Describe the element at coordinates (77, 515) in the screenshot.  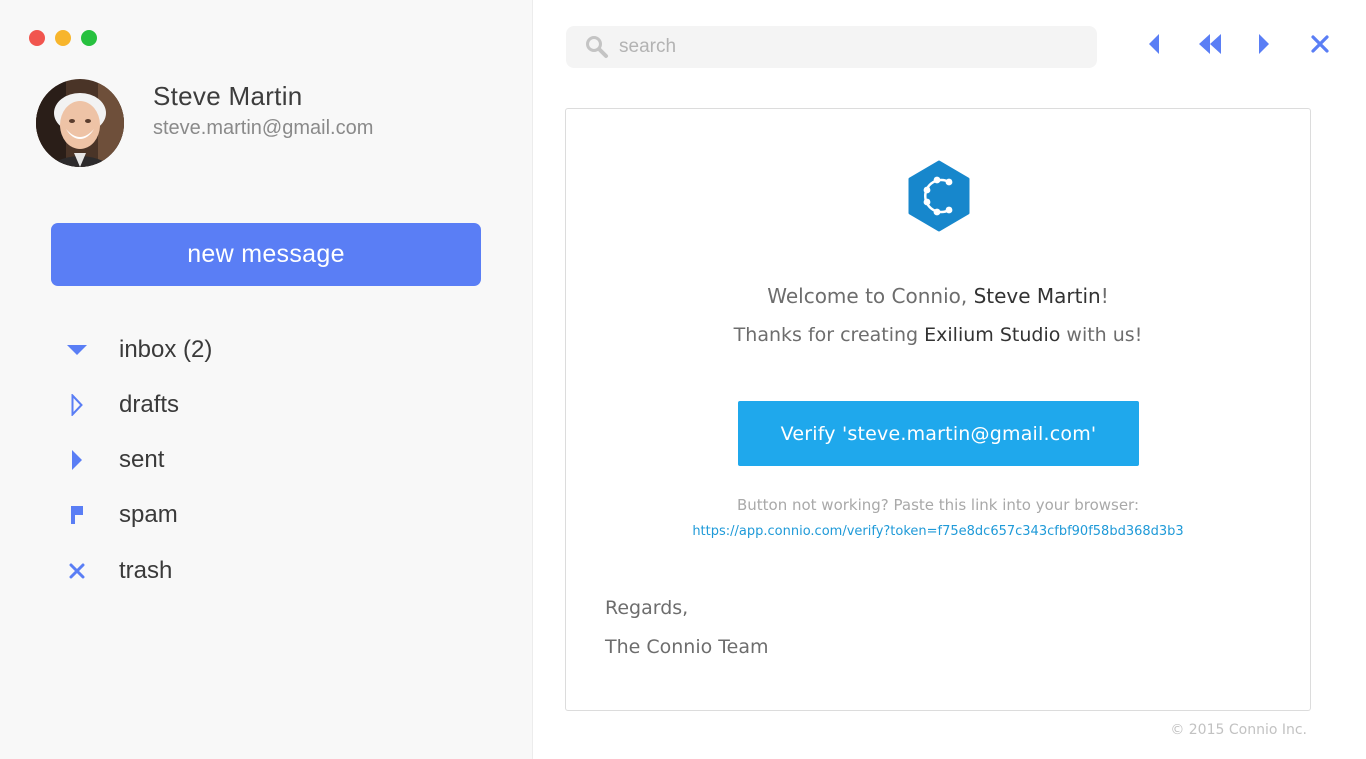
I see `flag-icon` at that location.